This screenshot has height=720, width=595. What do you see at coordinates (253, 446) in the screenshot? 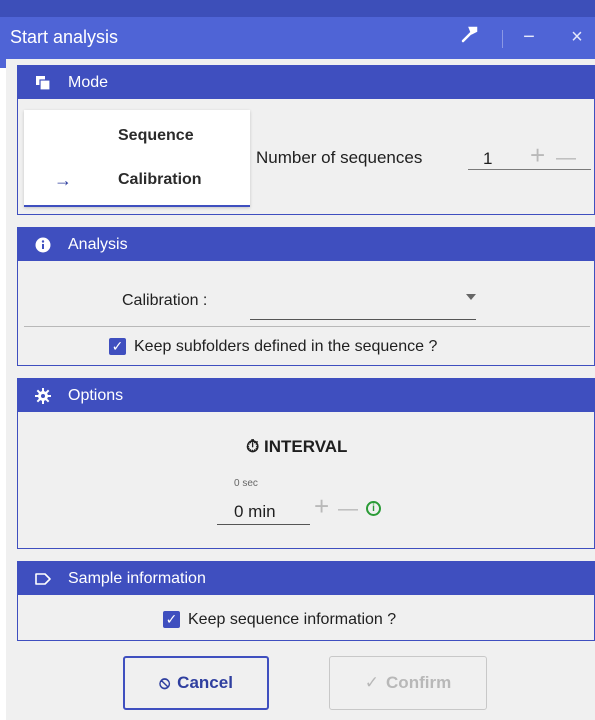
I see `stopwatch-icon: ⏱` at bounding box center [253, 446].